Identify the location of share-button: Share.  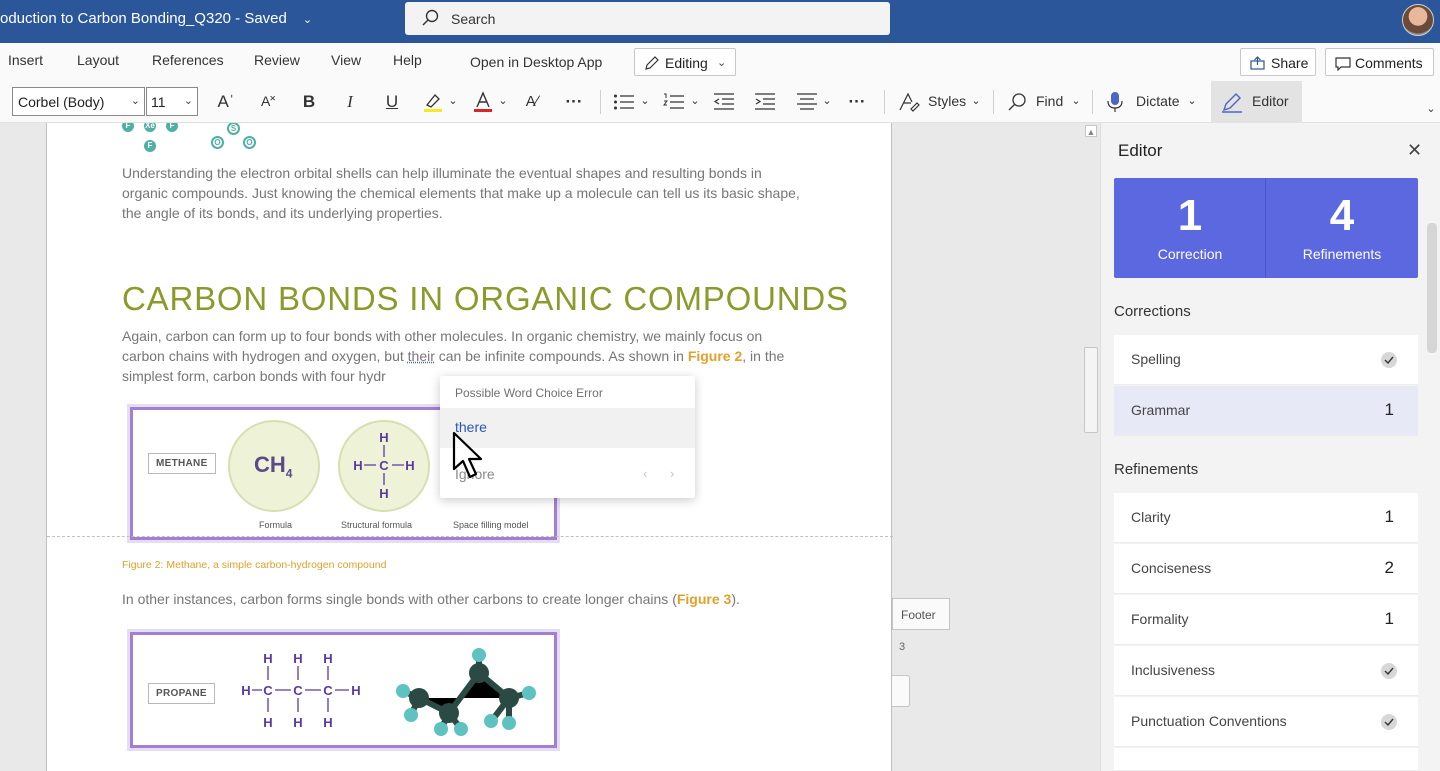
(1278, 62).